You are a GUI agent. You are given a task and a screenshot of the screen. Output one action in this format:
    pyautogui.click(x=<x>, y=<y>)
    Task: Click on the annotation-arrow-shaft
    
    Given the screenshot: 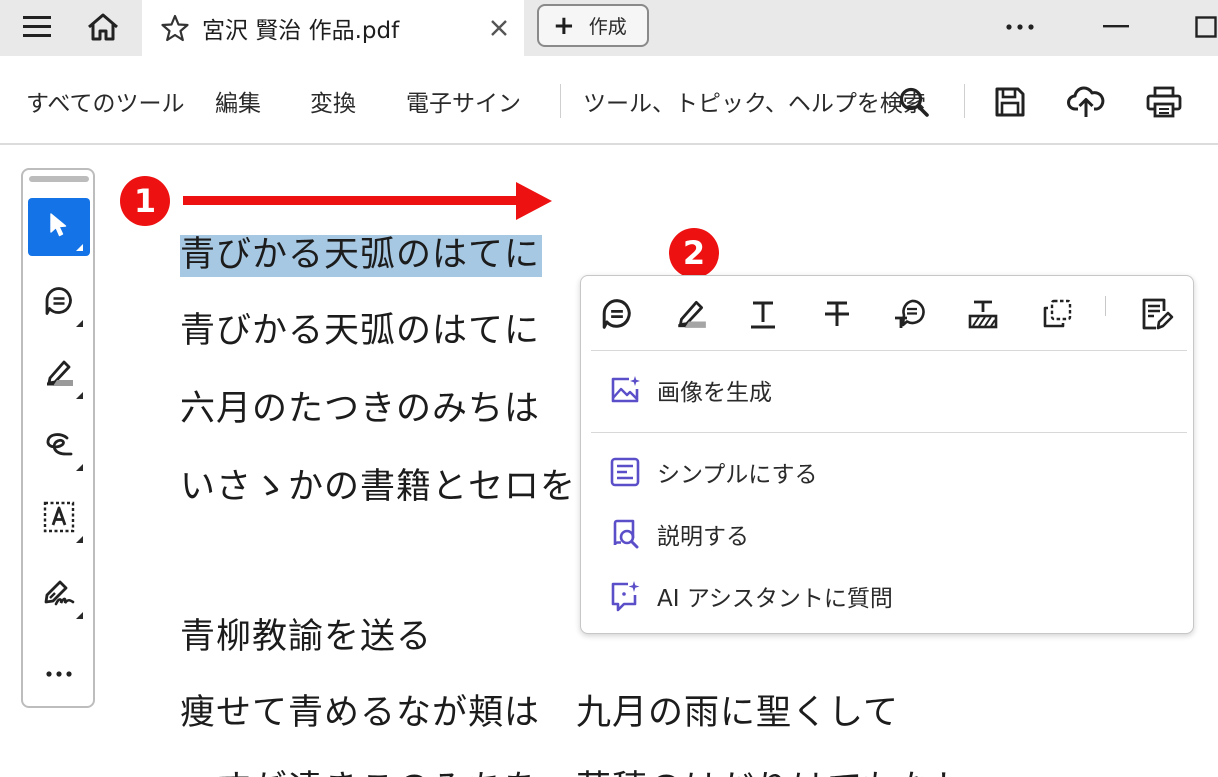 What is the action you would take?
    pyautogui.click(x=353, y=200)
    